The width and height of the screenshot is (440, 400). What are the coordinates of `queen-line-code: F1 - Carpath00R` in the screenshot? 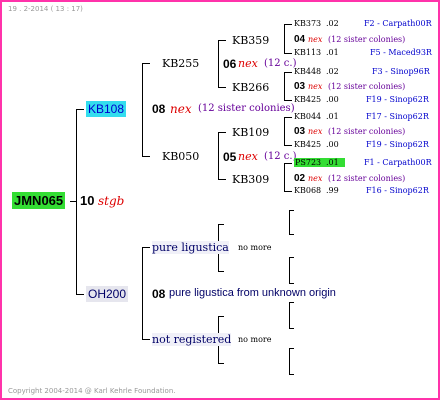 It's located at (398, 162).